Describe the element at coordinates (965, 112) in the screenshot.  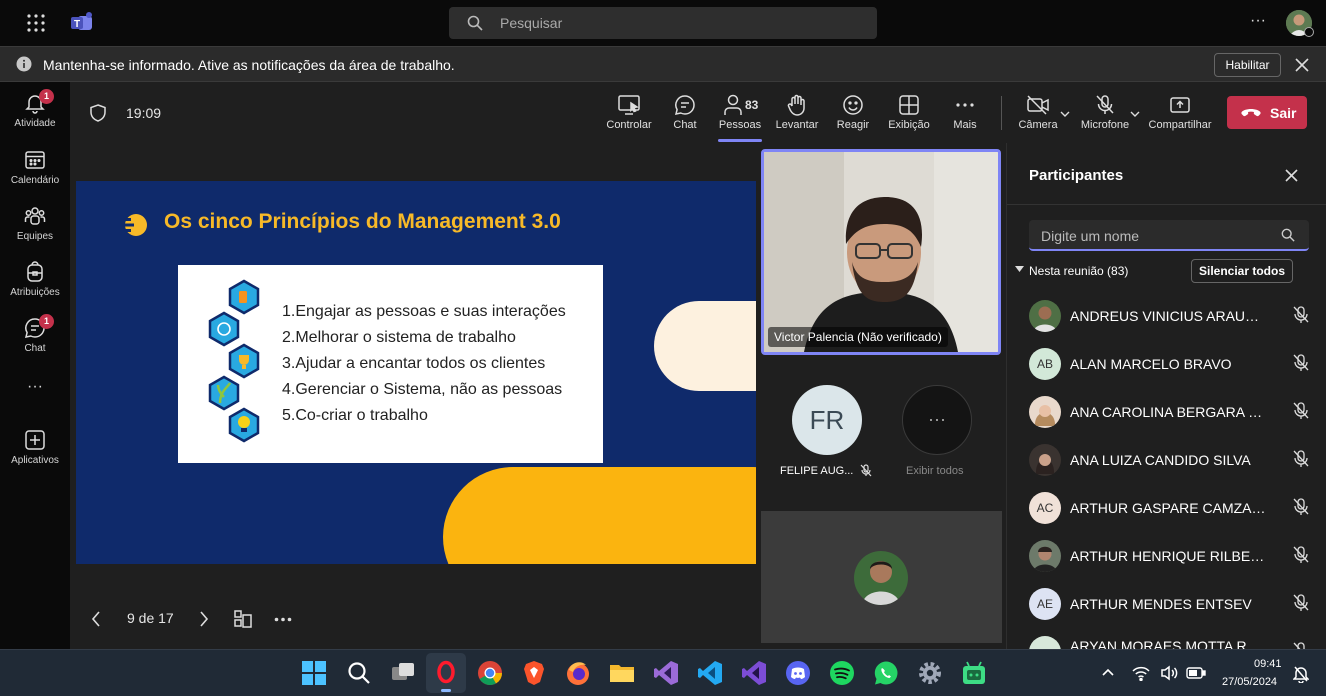
I see `more-button: Mais` at that location.